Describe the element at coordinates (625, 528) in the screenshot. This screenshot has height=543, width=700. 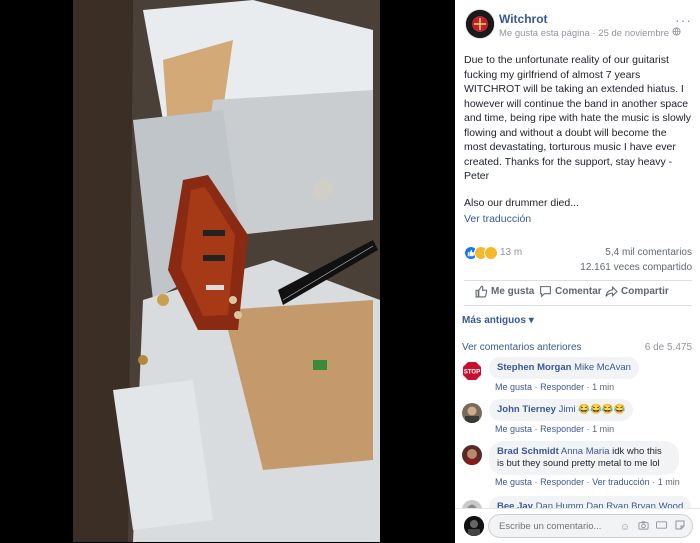
I see `emoji-icon: ☺` at that location.